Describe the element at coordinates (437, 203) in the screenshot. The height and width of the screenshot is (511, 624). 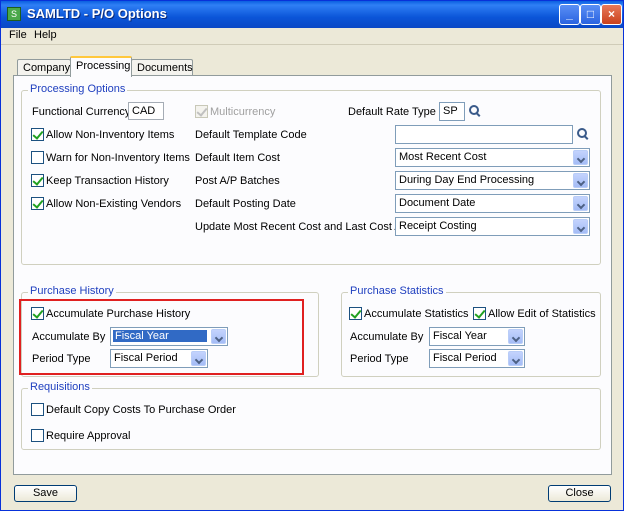
I see `default-posting-date-value: Document Date` at that location.